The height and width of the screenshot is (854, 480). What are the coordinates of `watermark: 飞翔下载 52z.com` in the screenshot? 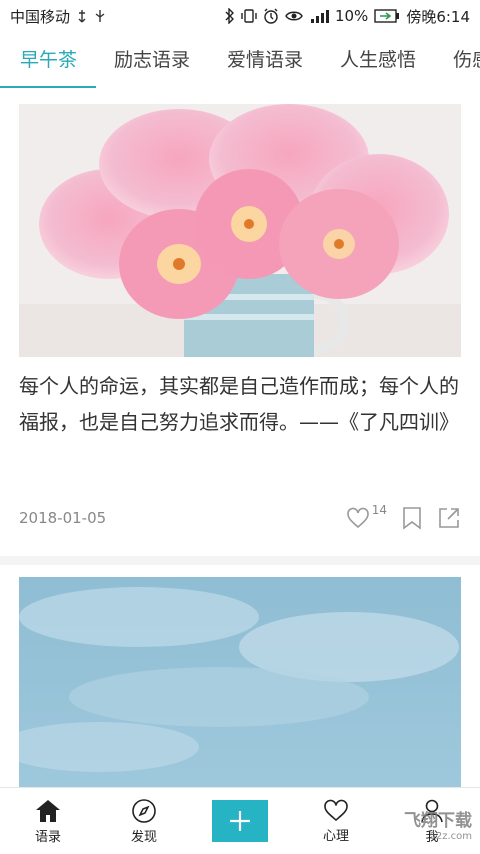 It's located at (438, 829).